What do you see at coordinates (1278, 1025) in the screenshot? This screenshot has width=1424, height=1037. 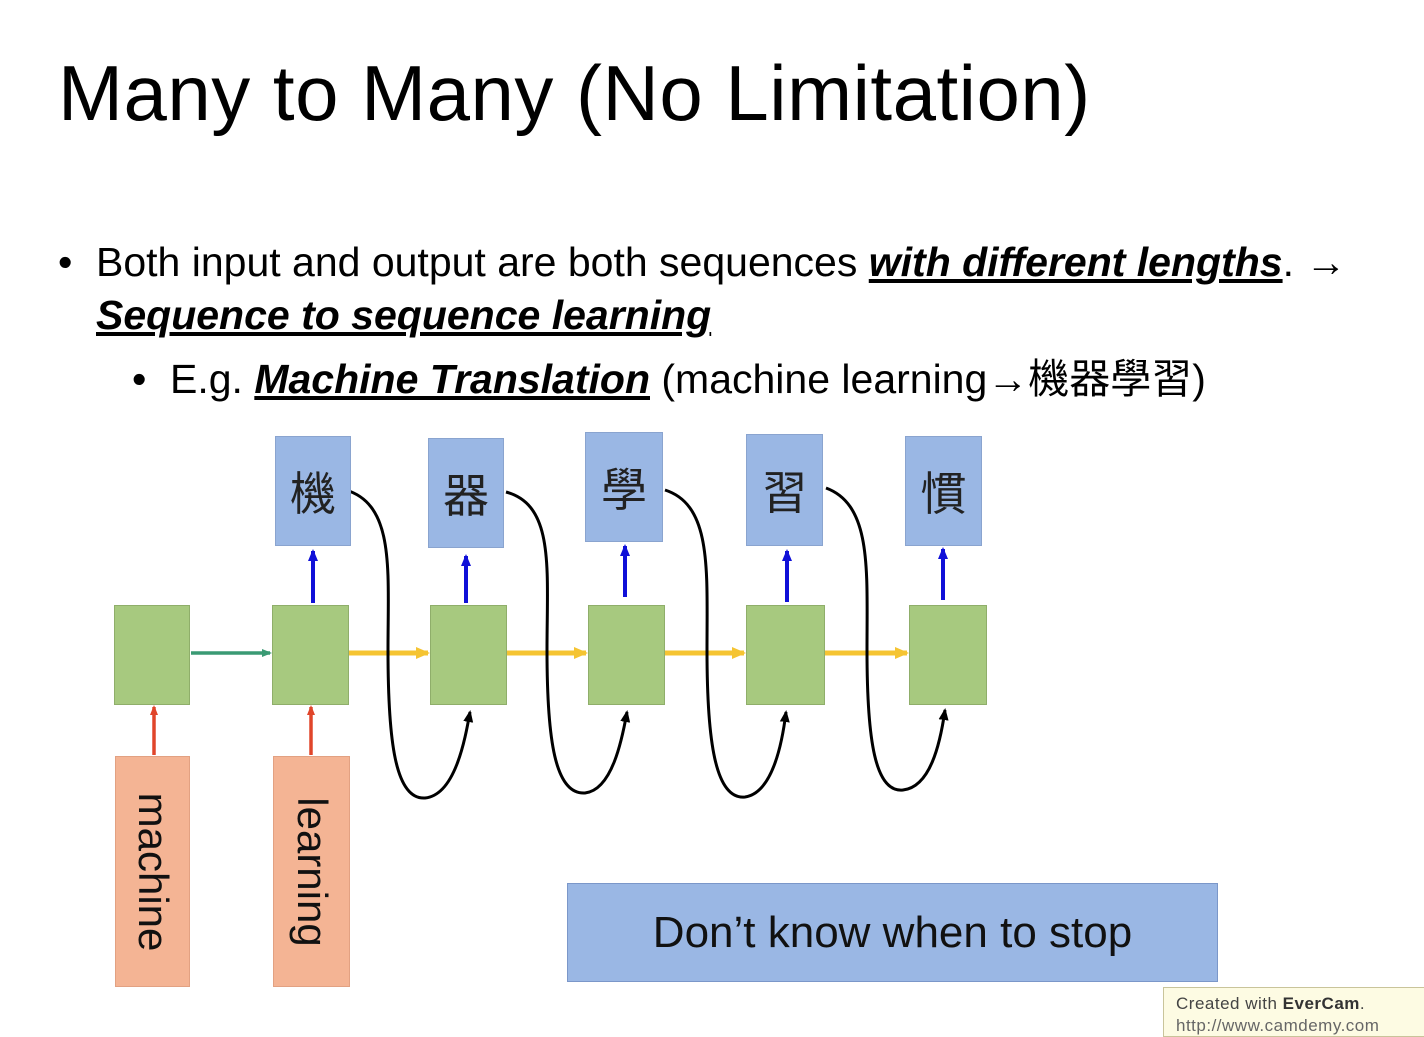 I see `watermark-url: http://www.camdemy.com` at bounding box center [1278, 1025].